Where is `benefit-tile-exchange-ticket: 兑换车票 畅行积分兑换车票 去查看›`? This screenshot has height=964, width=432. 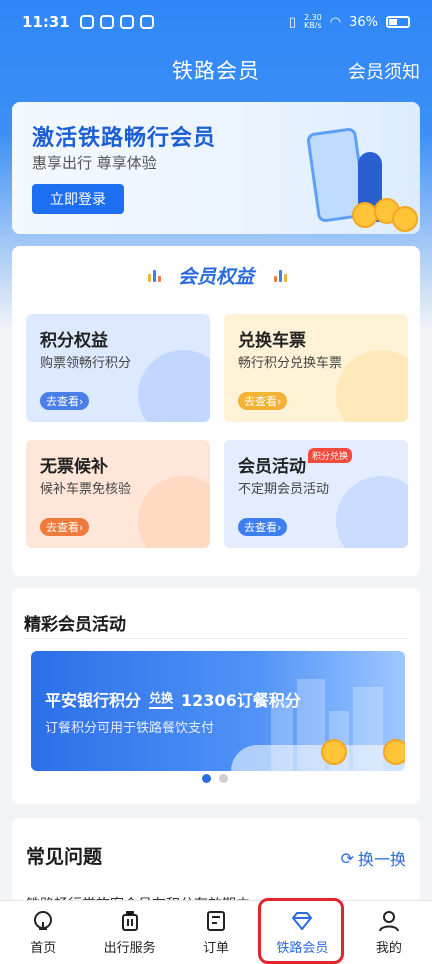
benefit-tile-exchange-ticket: 兑换车票 畅行积分兑换车票 去查看› is located at coordinates (316, 368).